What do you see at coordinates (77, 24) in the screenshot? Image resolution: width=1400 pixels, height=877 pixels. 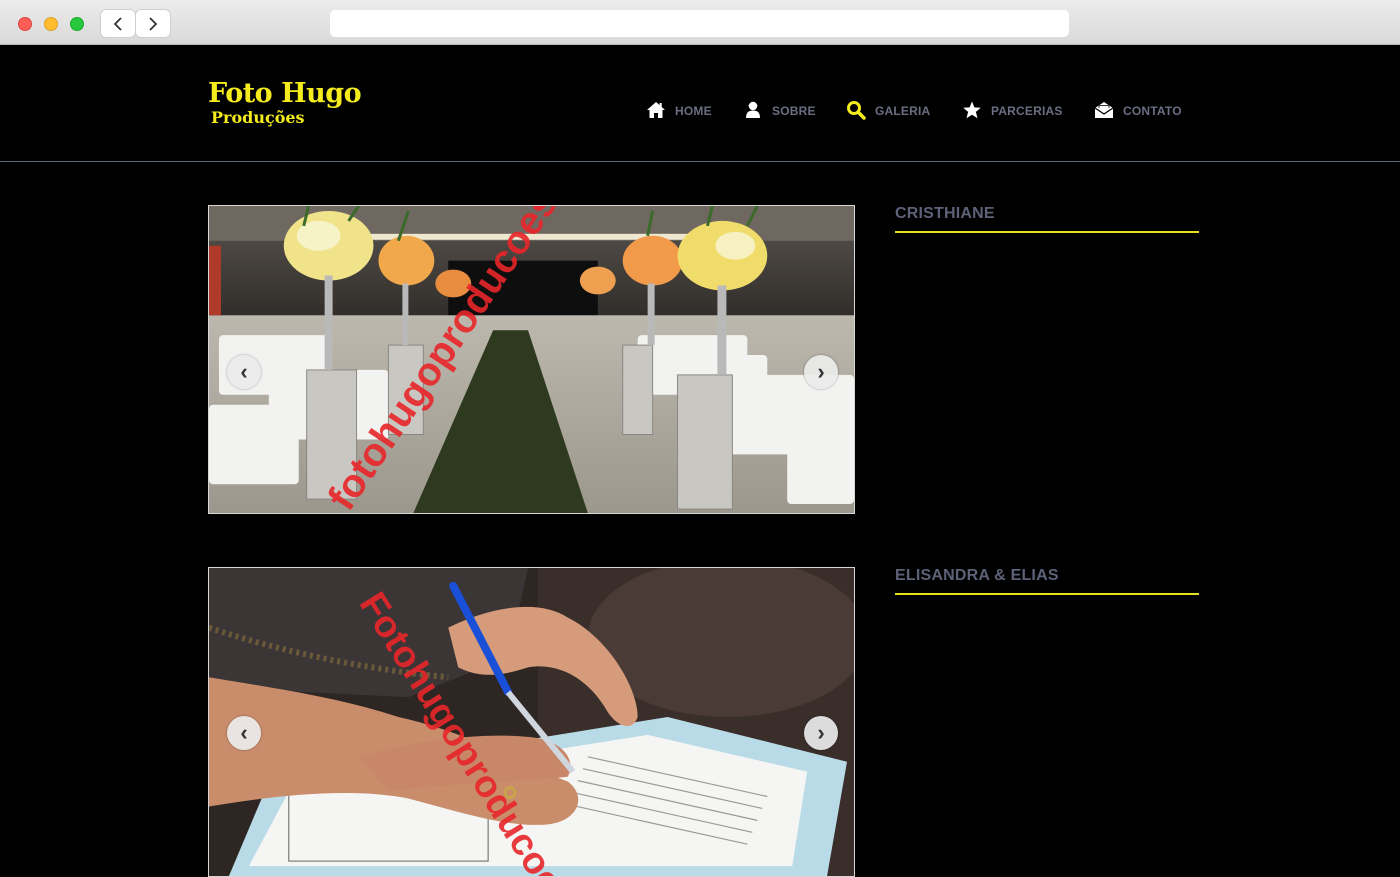 I see `maximize-window-button` at bounding box center [77, 24].